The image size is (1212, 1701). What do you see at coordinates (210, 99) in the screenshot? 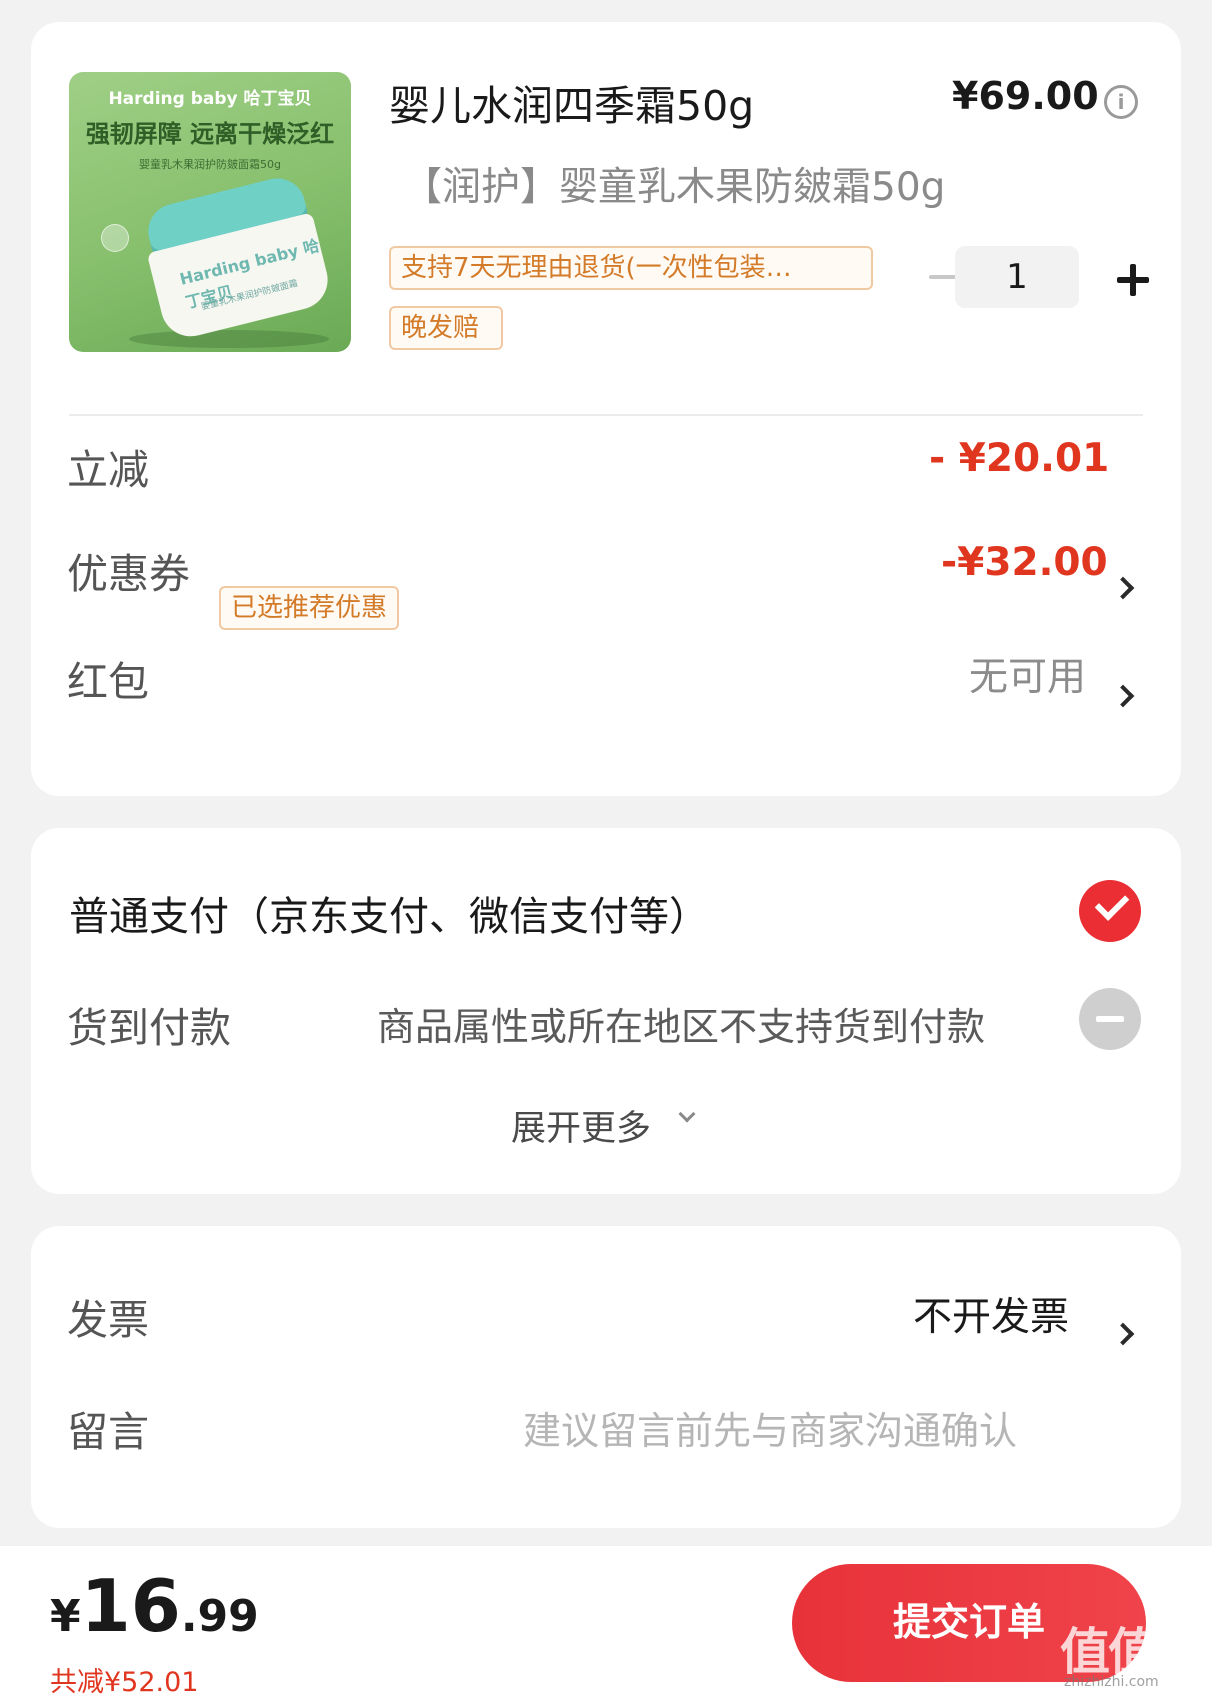
I see `product-image-brand: Harding baby 哈丁宝贝` at bounding box center [210, 99].